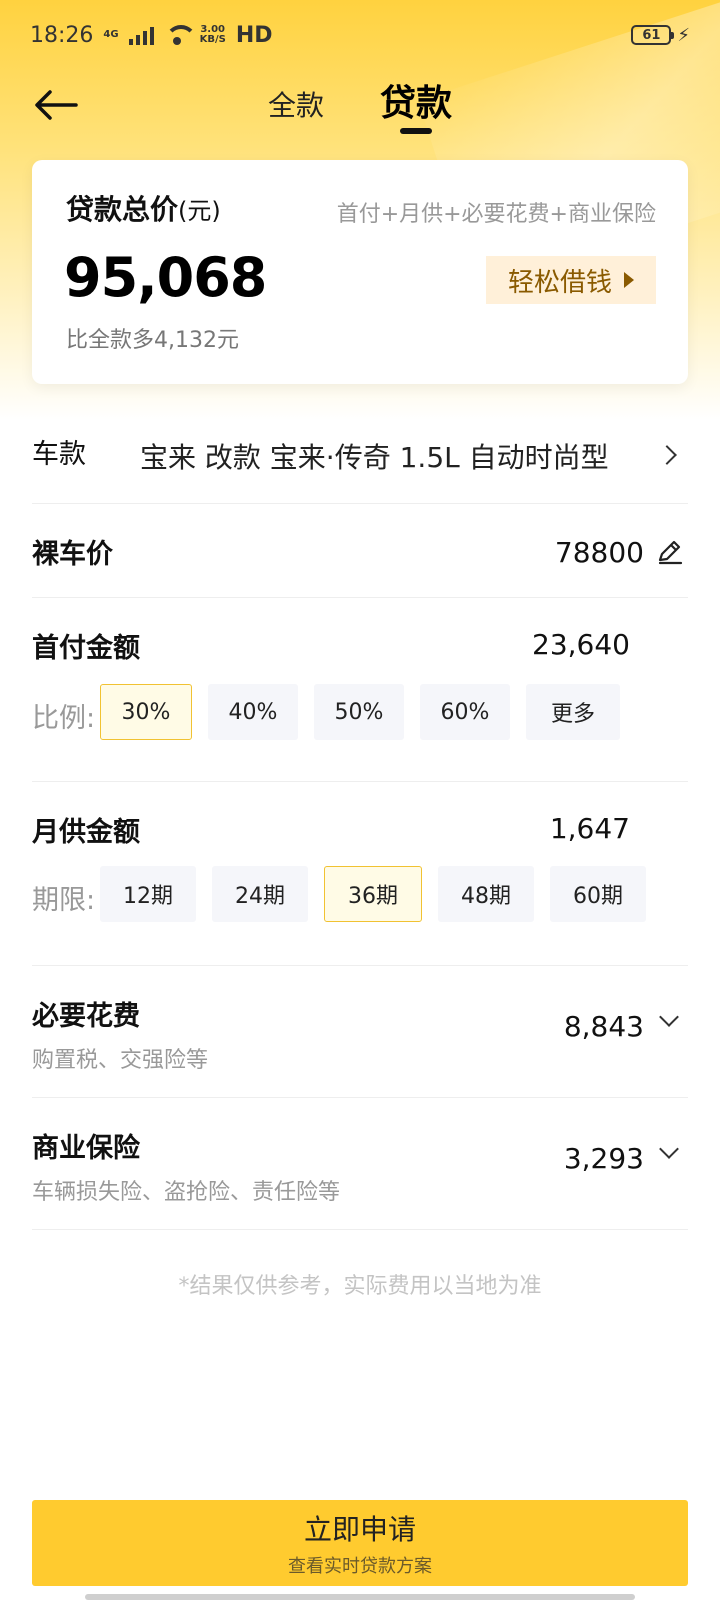 Image resolution: width=720 pixels, height=1600 pixels. What do you see at coordinates (260, 894) in the screenshot?
I see `term-option-24: 24期` at bounding box center [260, 894].